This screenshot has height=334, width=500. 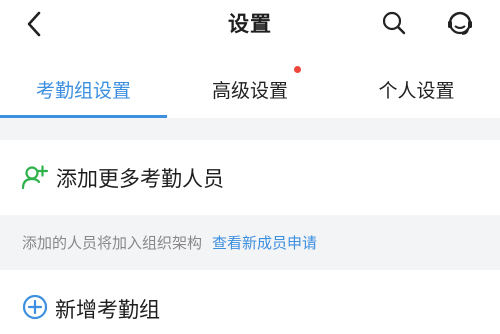 What do you see at coordinates (250, 129) in the screenshot?
I see `section-divider` at bounding box center [250, 129].